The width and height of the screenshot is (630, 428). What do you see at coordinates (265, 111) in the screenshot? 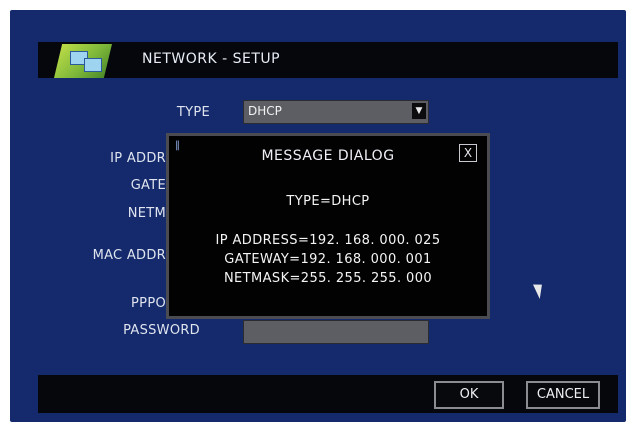
I see `type-select-value: DHCP` at bounding box center [265, 111].